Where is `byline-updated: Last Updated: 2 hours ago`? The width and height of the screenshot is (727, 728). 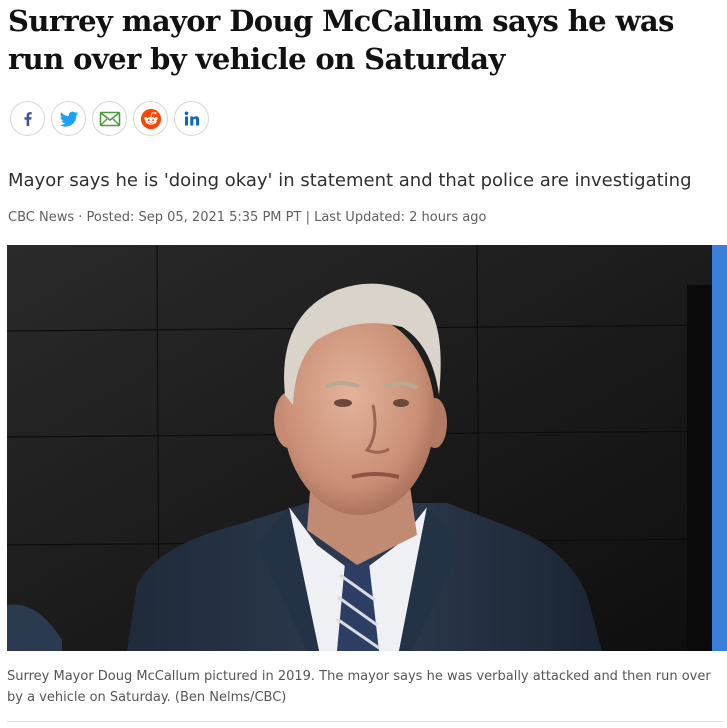 byline-updated: Last Updated: 2 hours ago is located at coordinates (400, 217).